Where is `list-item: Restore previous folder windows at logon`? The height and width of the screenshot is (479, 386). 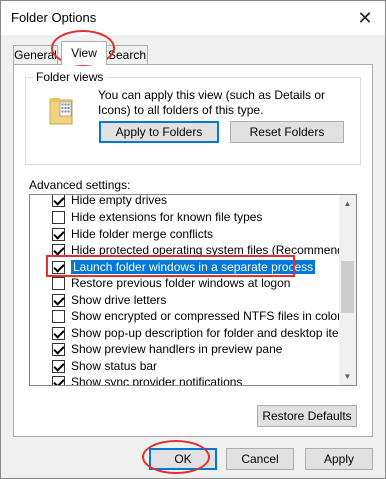 list-item: Restore previous folder windows at logon is located at coordinates (171, 283).